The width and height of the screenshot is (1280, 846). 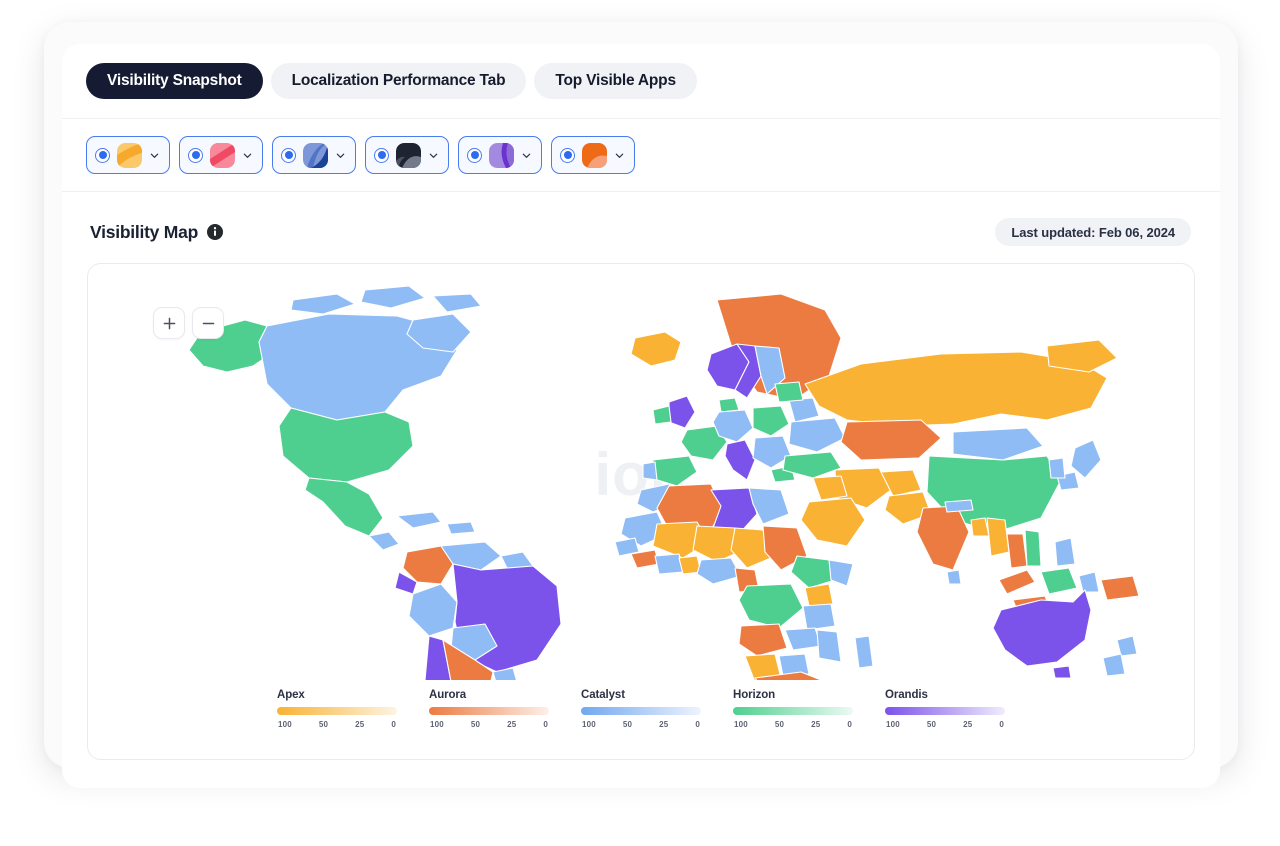 What do you see at coordinates (813, 572) in the screenshot?
I see `region-ethiopia` at bounding box center [813, 572].